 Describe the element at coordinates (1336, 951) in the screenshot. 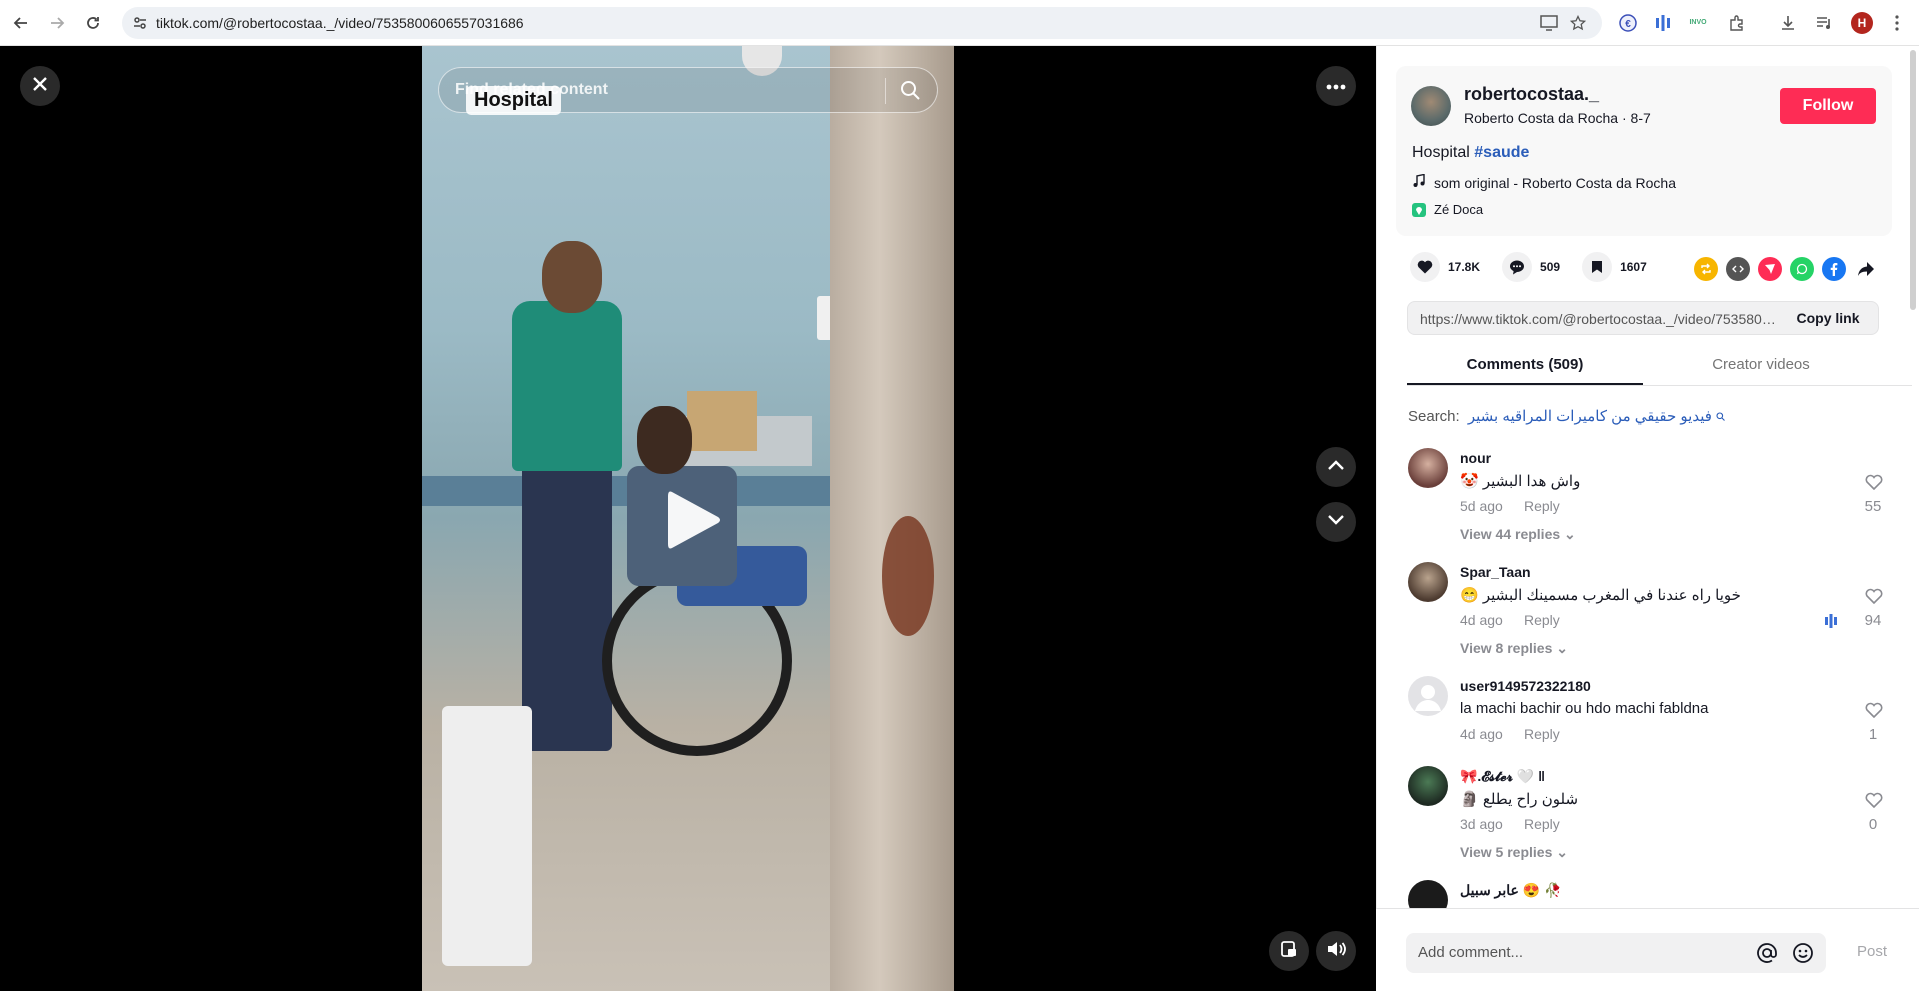

I see `volume-button` at that location.